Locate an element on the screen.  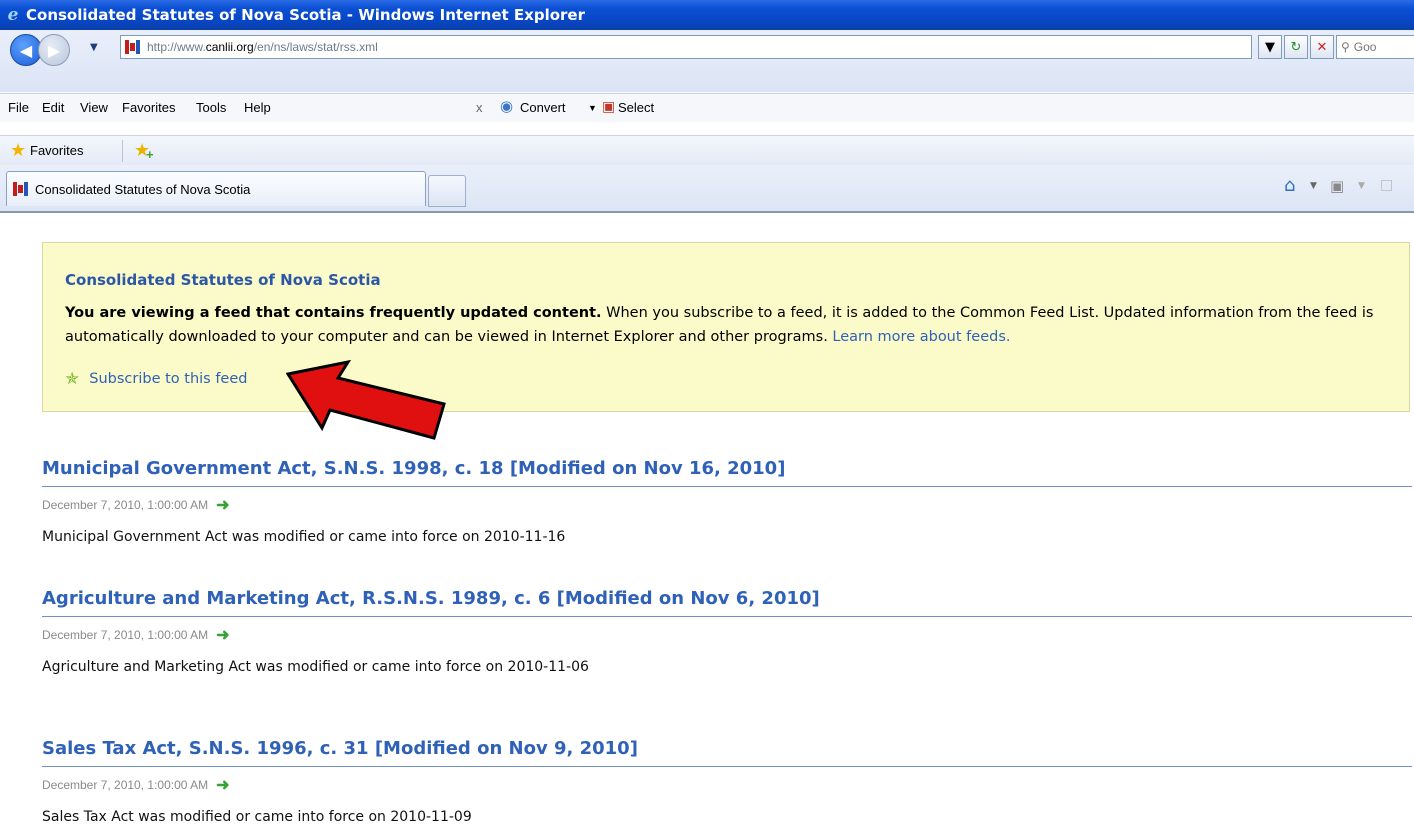
search-icon: ⚲ is located at coordinates (1345, 47).